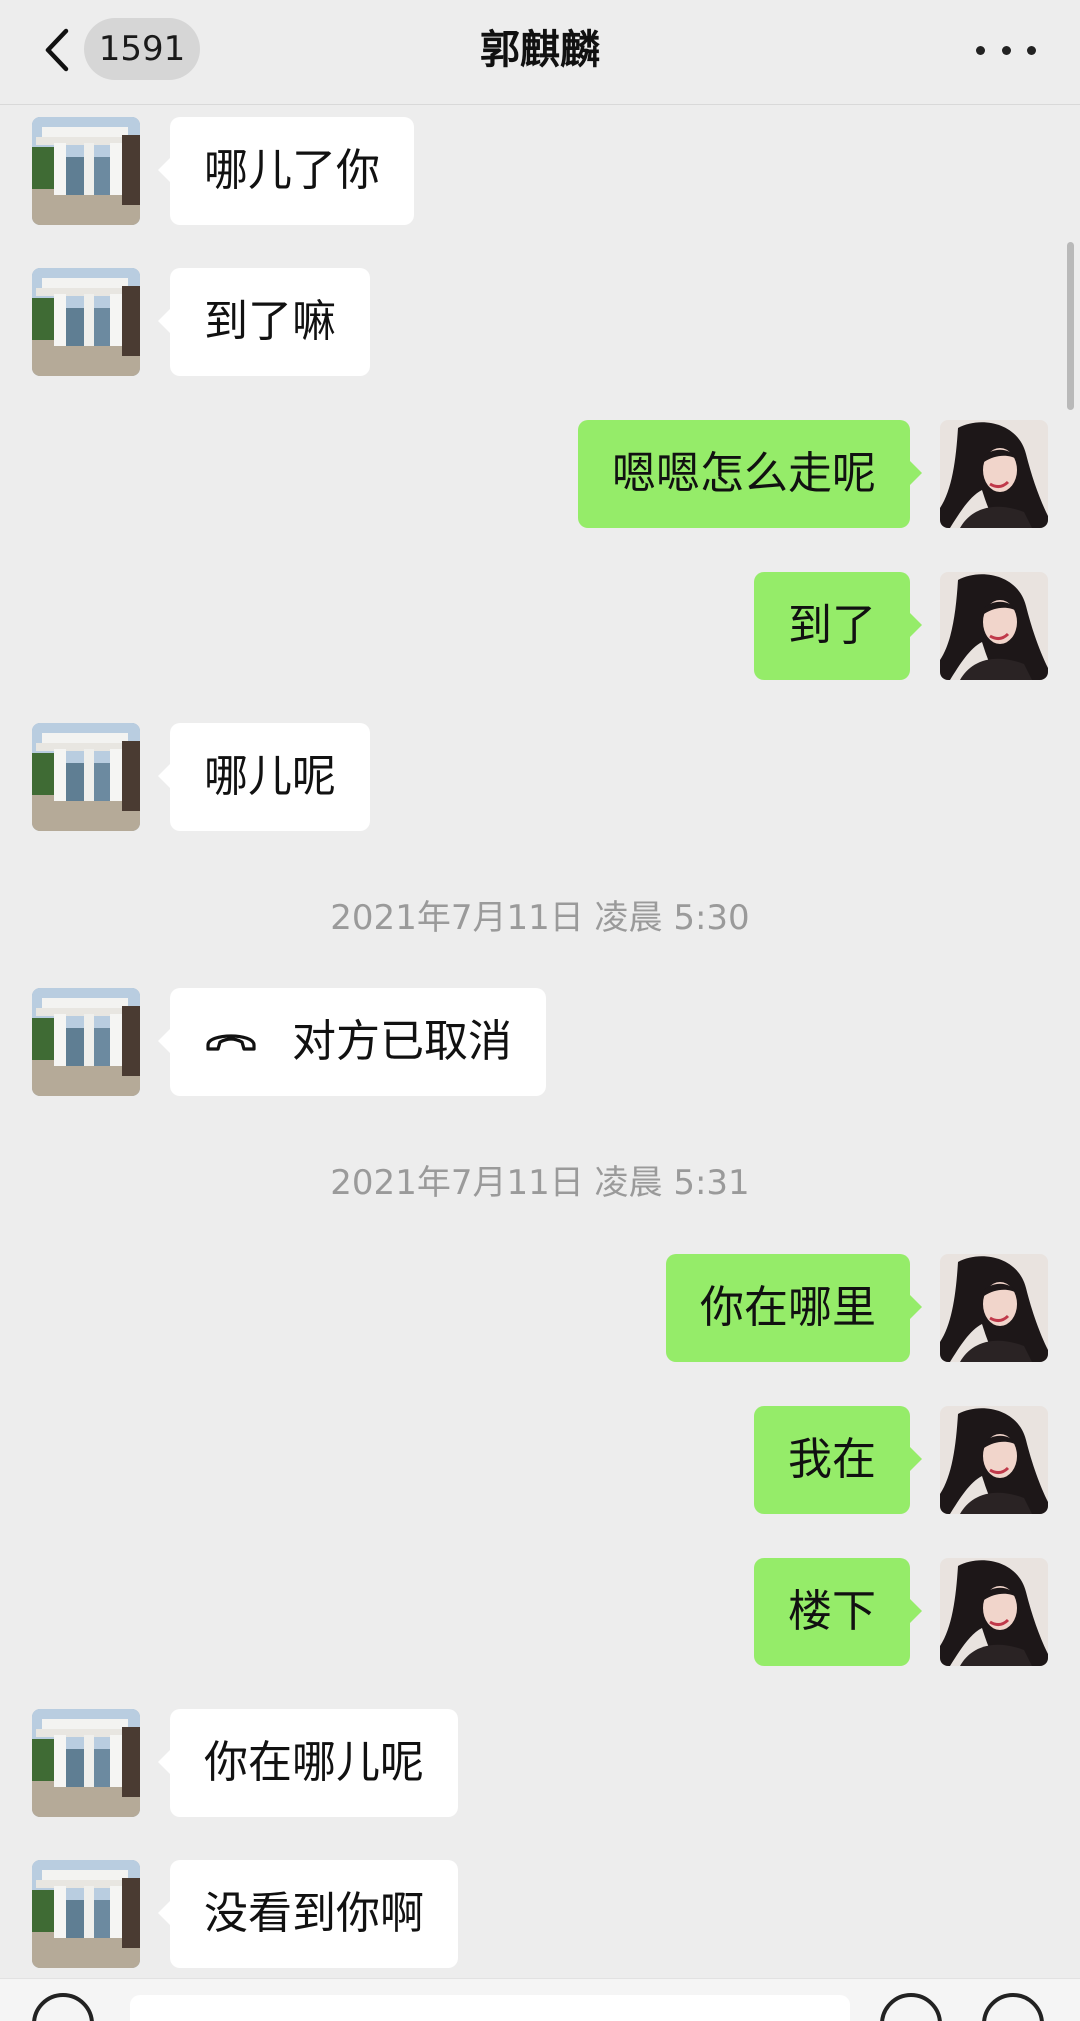  What do you see at coordinates (540, 1763) in the screenshot?
I see `message-row: 你在哪儿呢` at bounding box center [540, 1763].